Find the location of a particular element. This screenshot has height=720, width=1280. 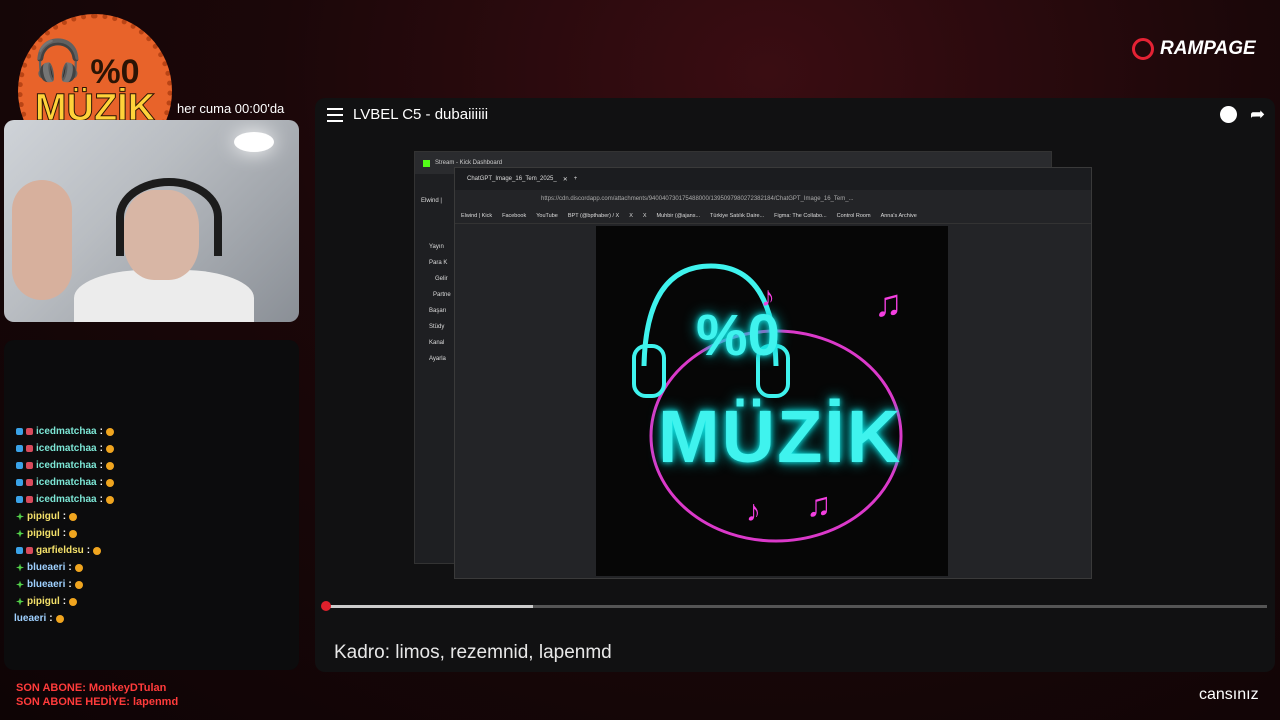

sidebar-item: Yayın is located at coordinates (435, 252).